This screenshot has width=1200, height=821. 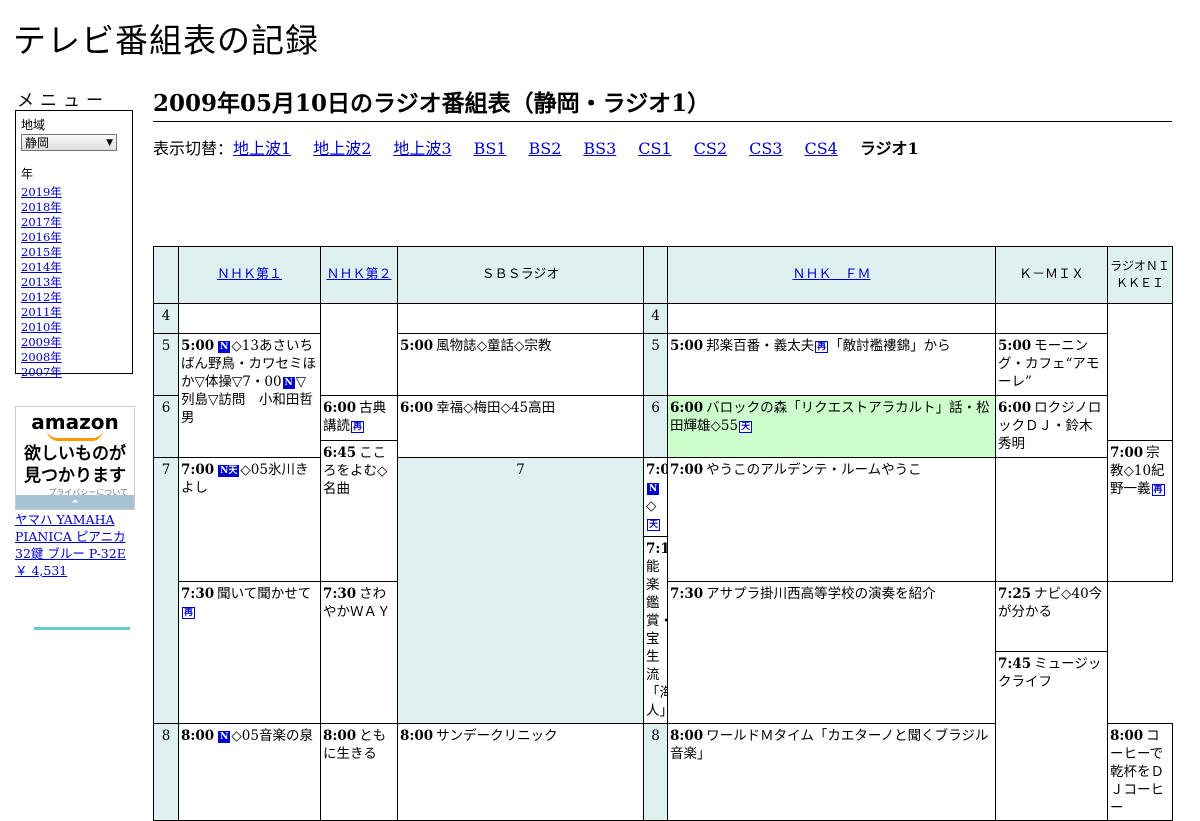 I want to click on program-cell-highlighted: 6:00 バロックの森「リクエストアラカルト」話・松田輝雄◇55 天, so click(x=831, y=426).